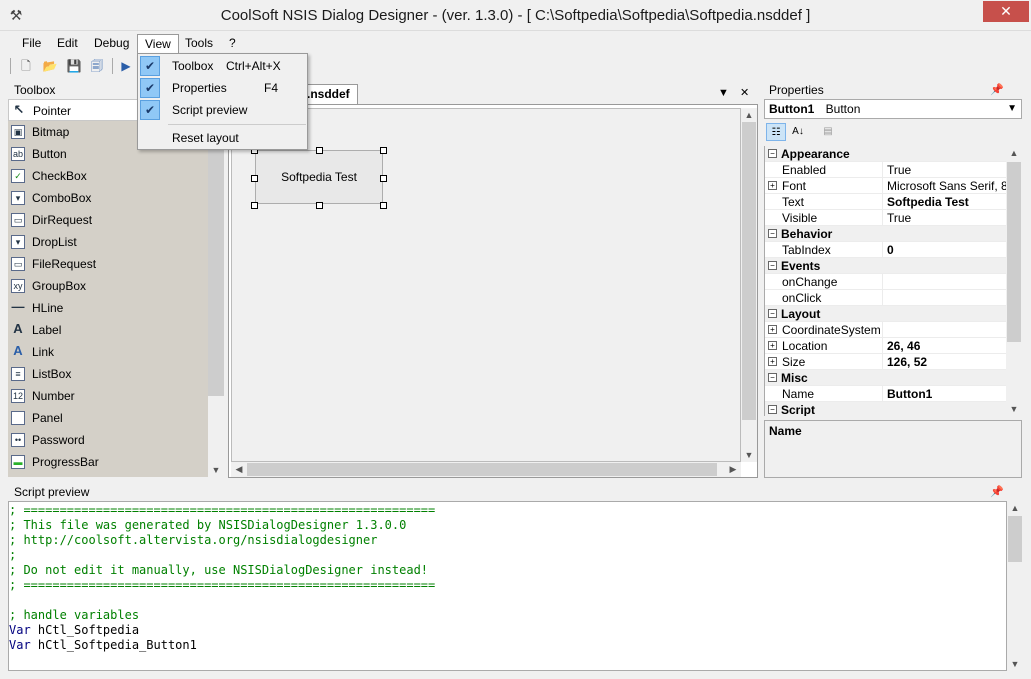  Describe the element at coordinates (885, 346) in the screenshot. I see `property-row: + Location 26, 46` at that location.